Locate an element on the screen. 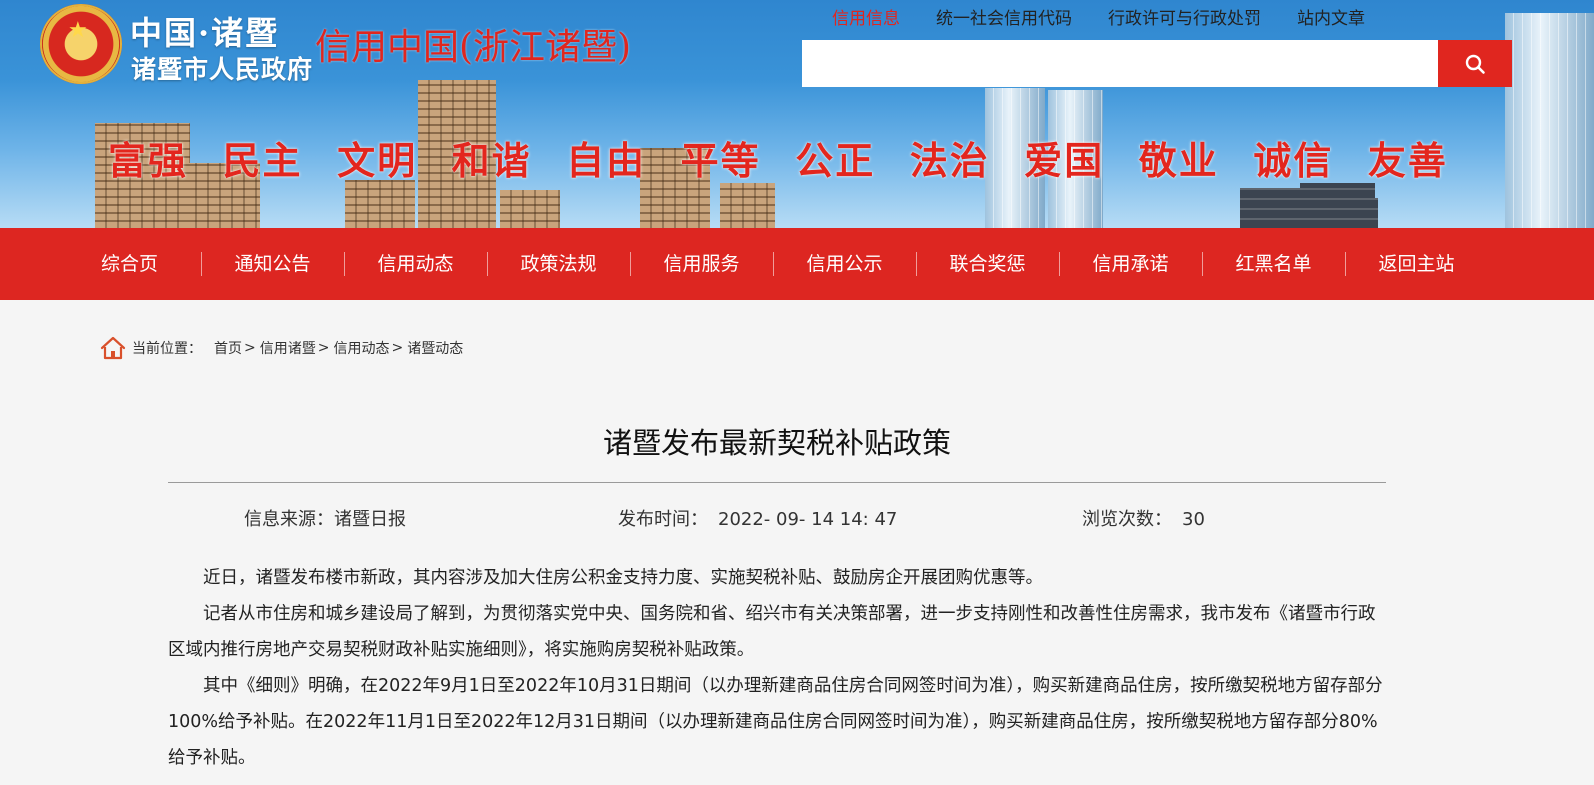 Image resolution: width=1594 pixels, height=785 pixels. search-icon is located at coordinates (1475, 64).